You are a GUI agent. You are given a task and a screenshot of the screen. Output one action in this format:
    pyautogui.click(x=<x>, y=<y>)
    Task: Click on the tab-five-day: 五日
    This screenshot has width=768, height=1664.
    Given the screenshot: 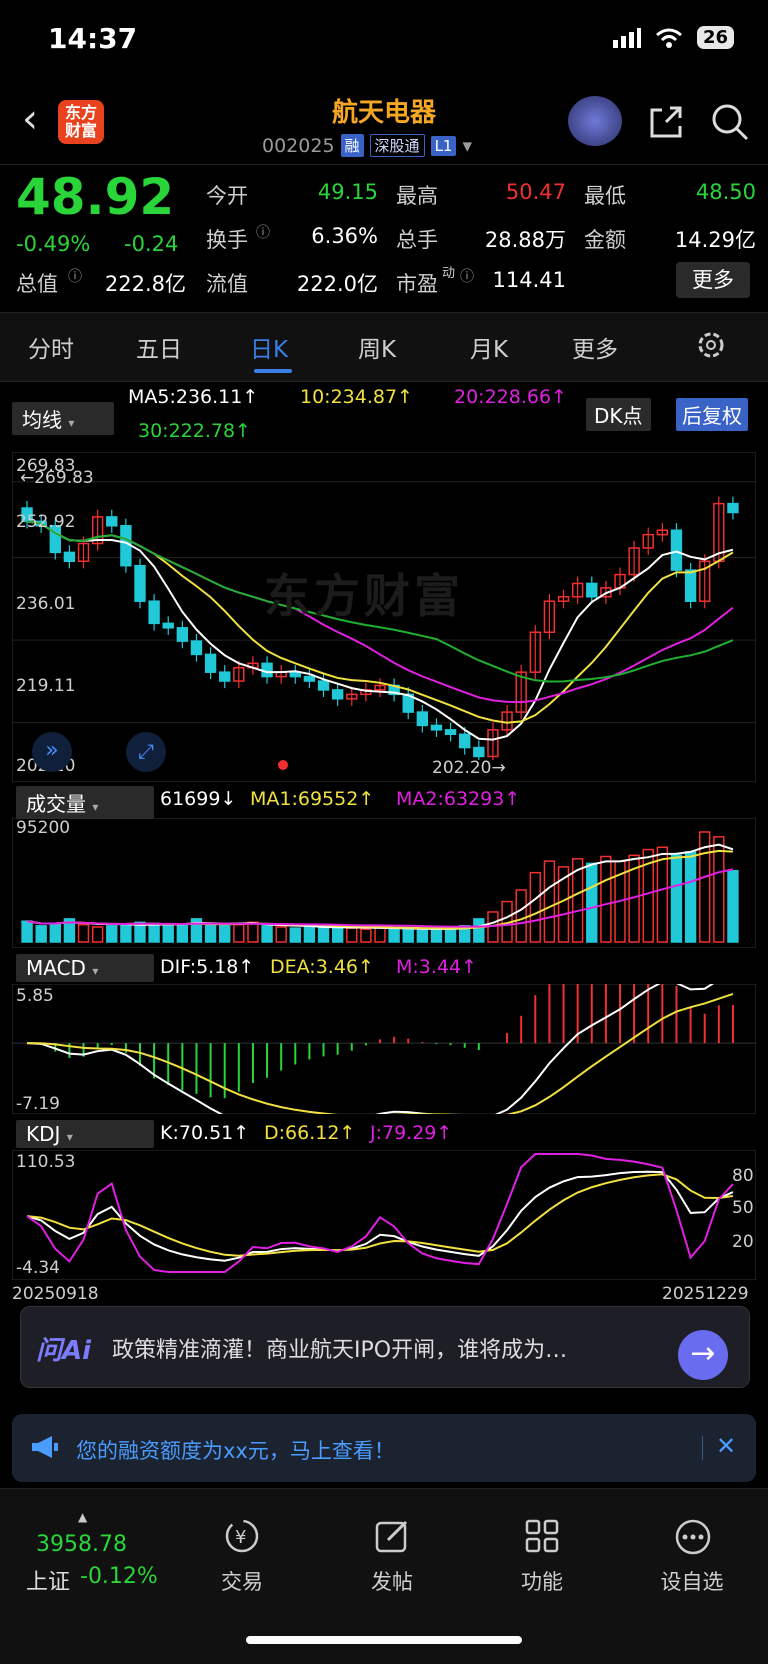 What is the action you would take?
    pyautogui.click(x=159, y=347)
    